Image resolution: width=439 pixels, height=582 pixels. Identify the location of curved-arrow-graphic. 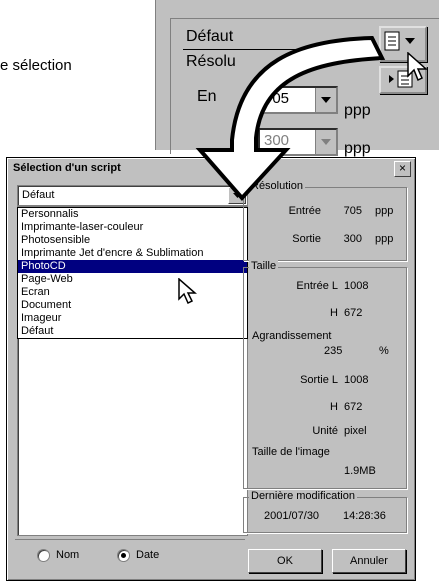
(290, 118).